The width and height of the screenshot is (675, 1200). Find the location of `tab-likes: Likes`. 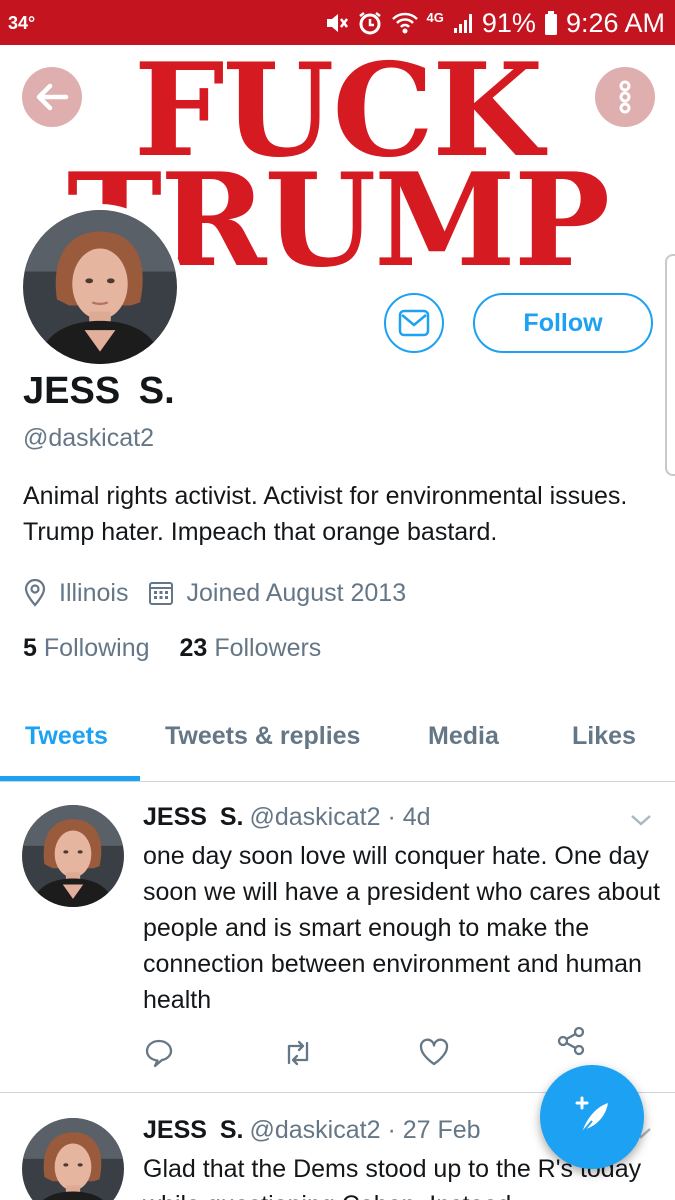

tab-likes: Likes is located at coordinates (604, 736).